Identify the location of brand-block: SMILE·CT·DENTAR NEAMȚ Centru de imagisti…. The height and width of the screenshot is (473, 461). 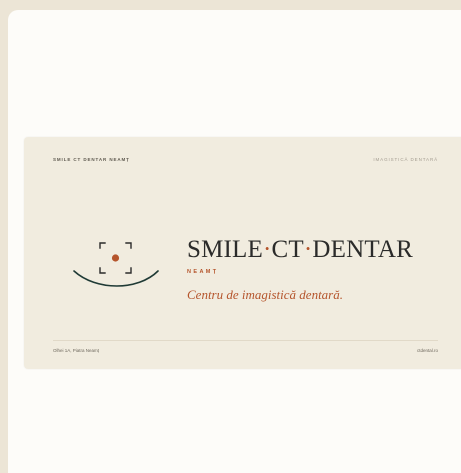
(300, 270).